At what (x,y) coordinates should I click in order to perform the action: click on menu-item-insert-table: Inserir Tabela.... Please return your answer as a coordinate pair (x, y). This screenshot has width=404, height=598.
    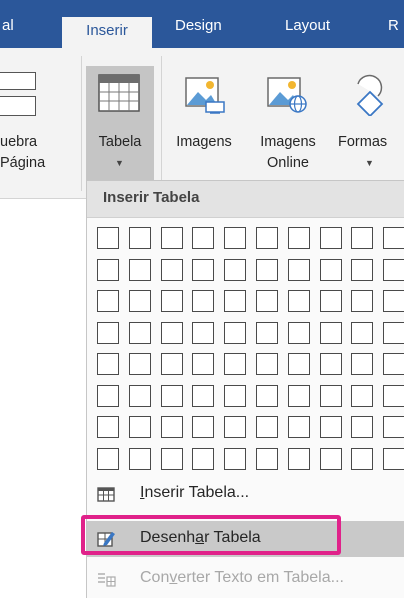
    Looking at the image, I should click on (245, 494).